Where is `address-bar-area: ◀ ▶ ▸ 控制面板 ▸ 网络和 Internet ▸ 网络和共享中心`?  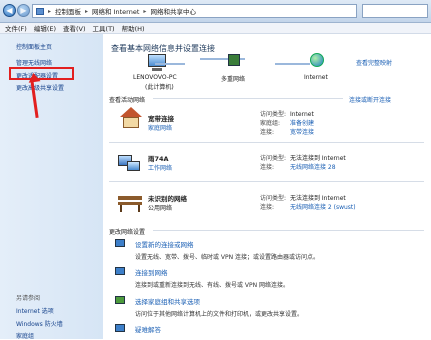
address-bar-area: ◀ ▶ ▸ 控制面板 ▸ 网络和 Internet ▸ 网络和共享中心 is located at coordinates (215, 11).